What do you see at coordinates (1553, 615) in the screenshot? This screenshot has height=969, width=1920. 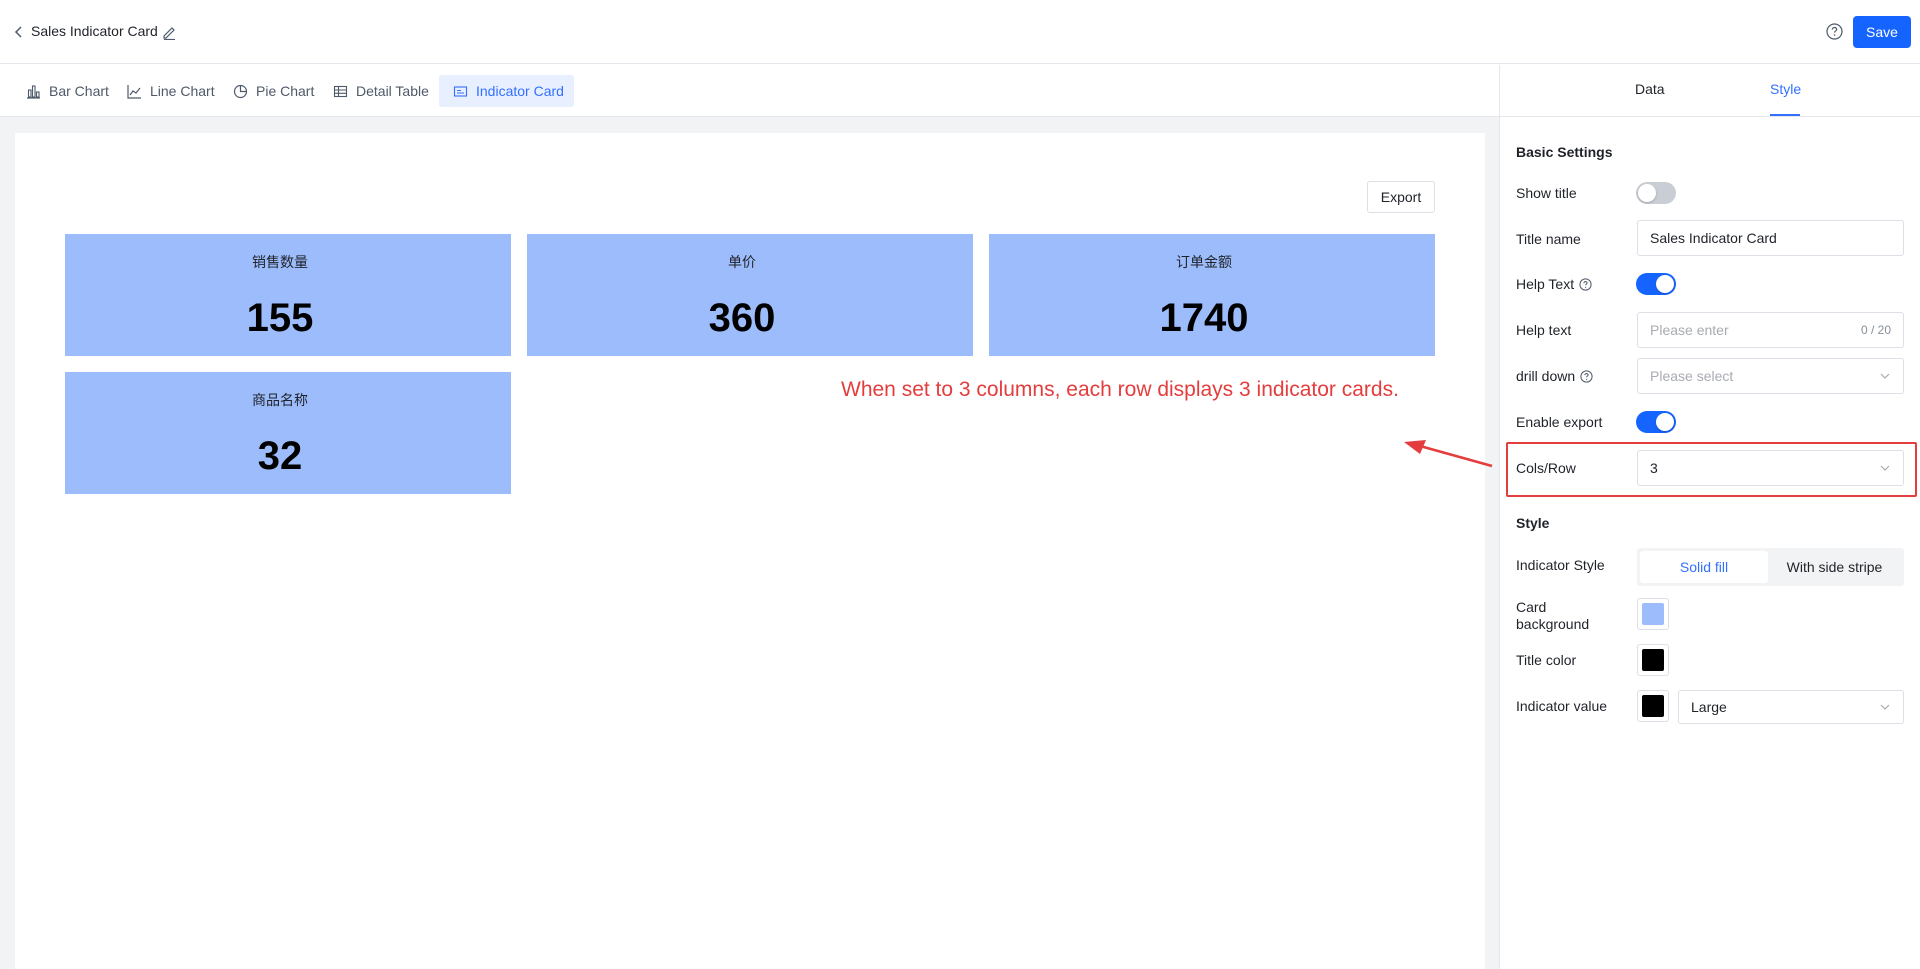 I see `card-background-text: Card background` at bounding box center [1553, 615].